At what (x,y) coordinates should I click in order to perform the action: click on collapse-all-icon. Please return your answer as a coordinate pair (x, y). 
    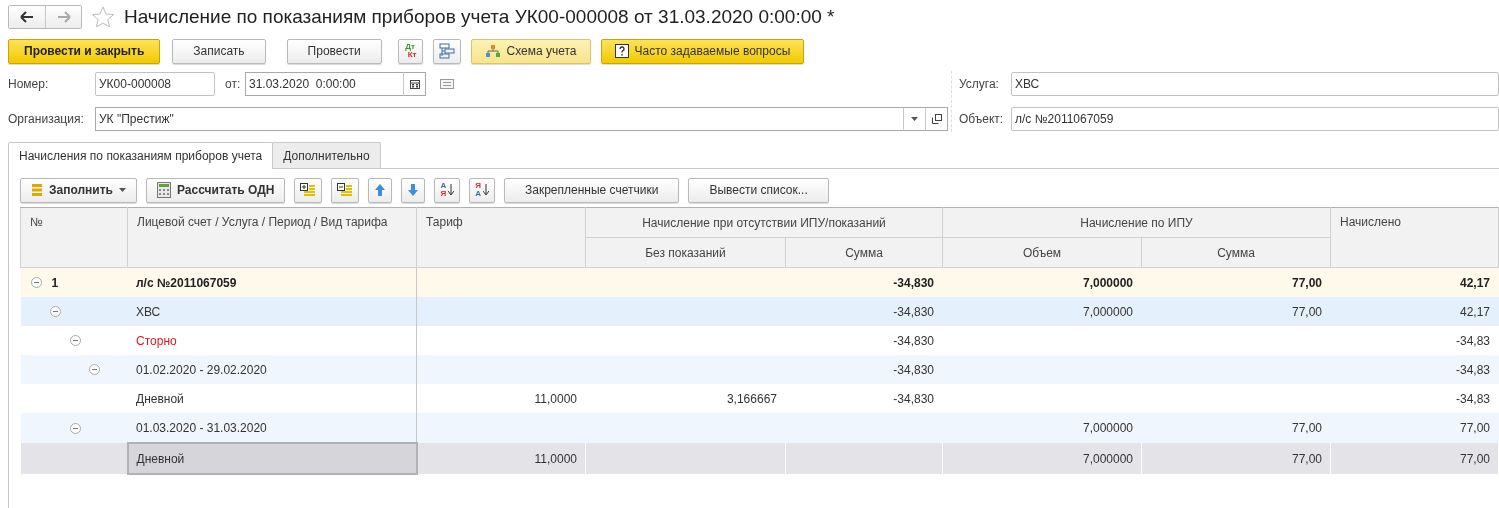
    Looking at the image, I should click on (345, 190).